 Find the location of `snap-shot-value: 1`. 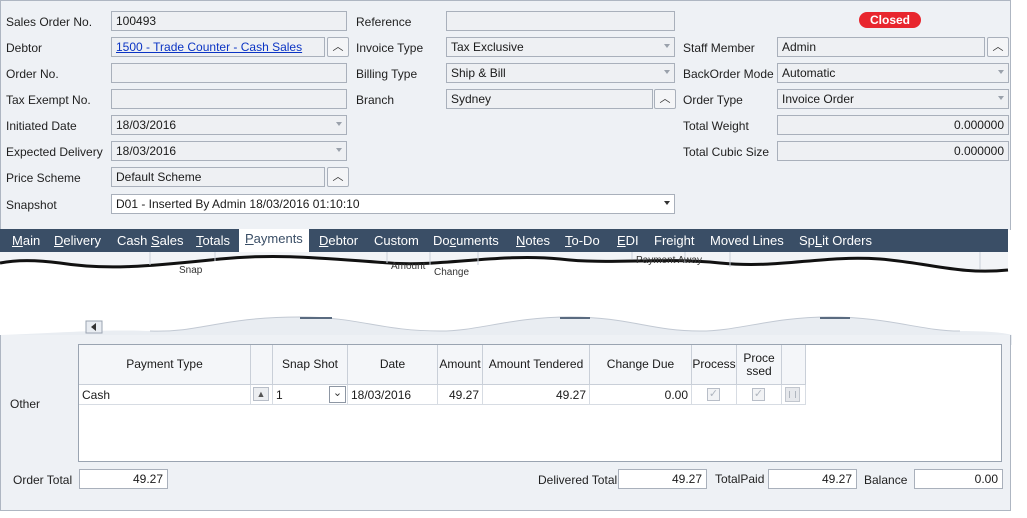

snap-shot-value: 1 is located at coordinates (279, 395).